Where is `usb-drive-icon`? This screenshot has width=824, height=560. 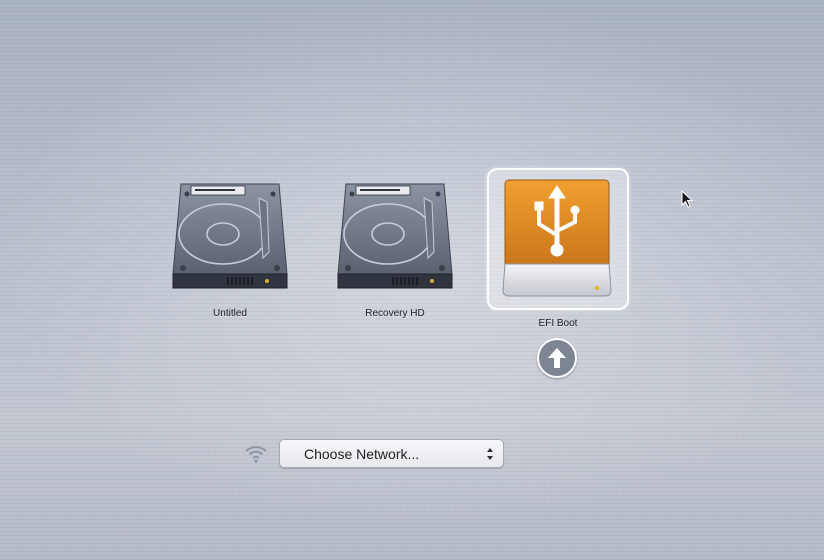
usb-drive-icon is located at coordinates (557, 238).